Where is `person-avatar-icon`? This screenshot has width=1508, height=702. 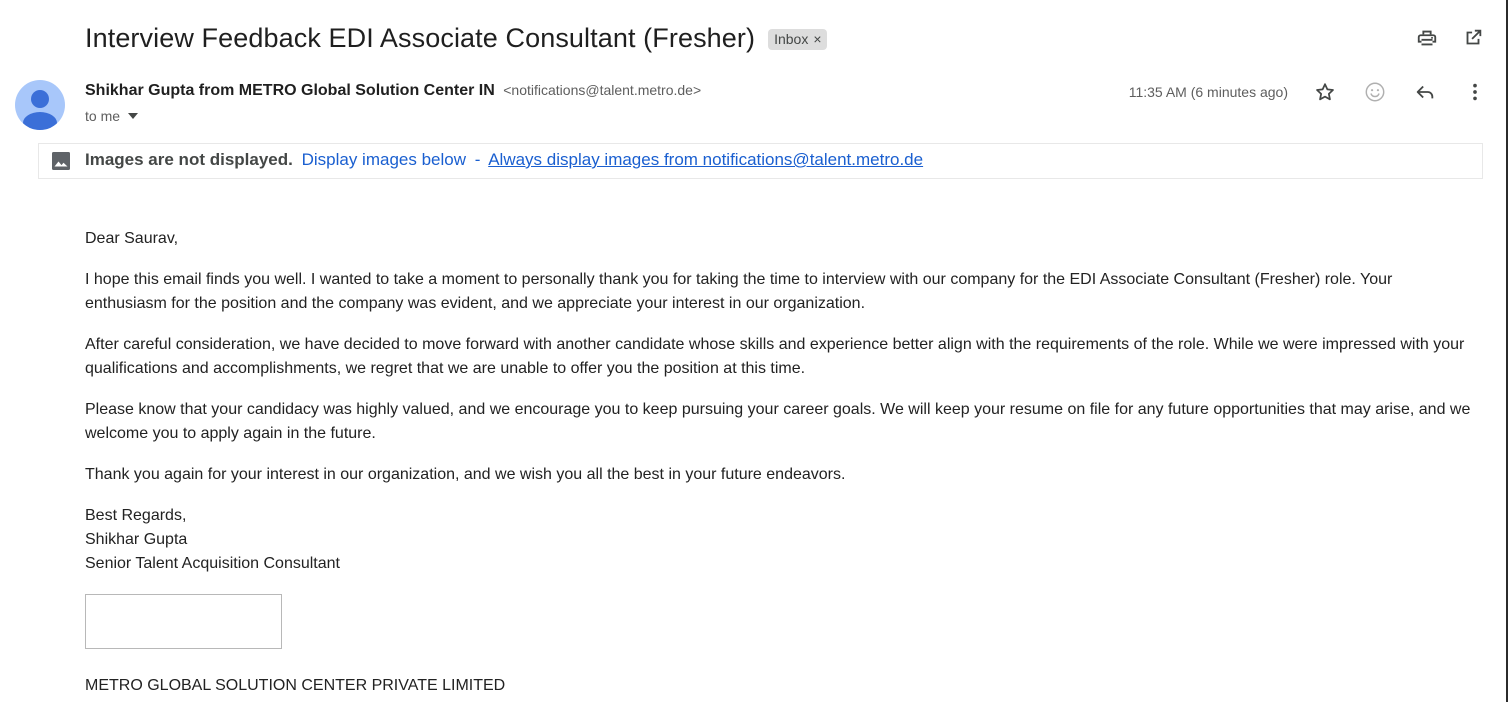 person-avatar-icon is located at coordinates (40, 105).